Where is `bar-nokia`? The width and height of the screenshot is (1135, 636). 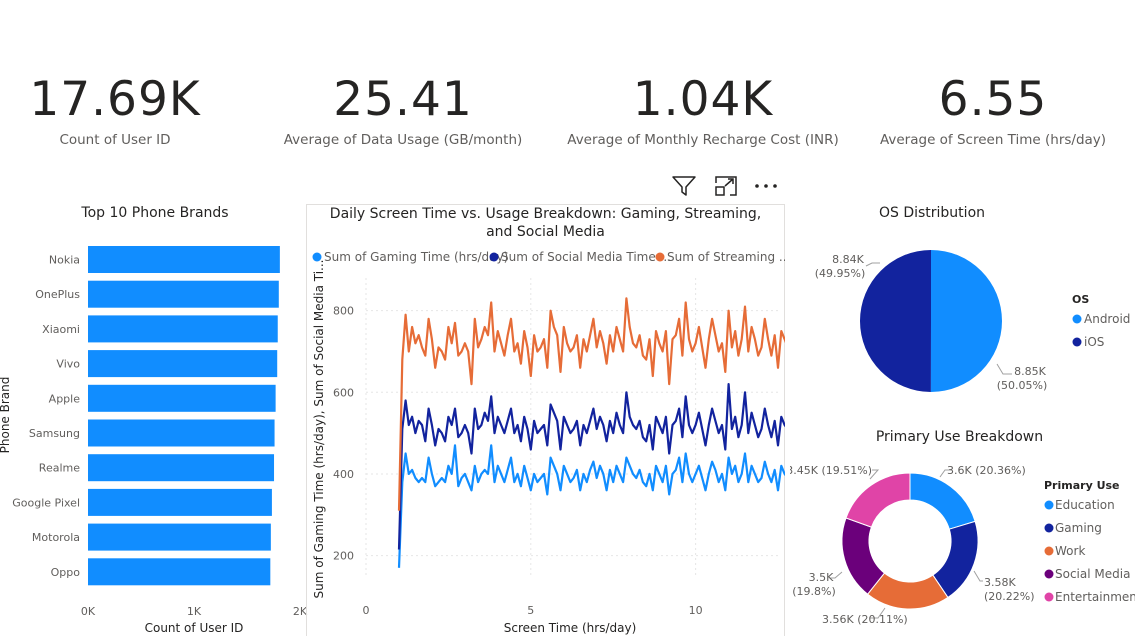
bar-nokia is located at coordinates (184, 259).